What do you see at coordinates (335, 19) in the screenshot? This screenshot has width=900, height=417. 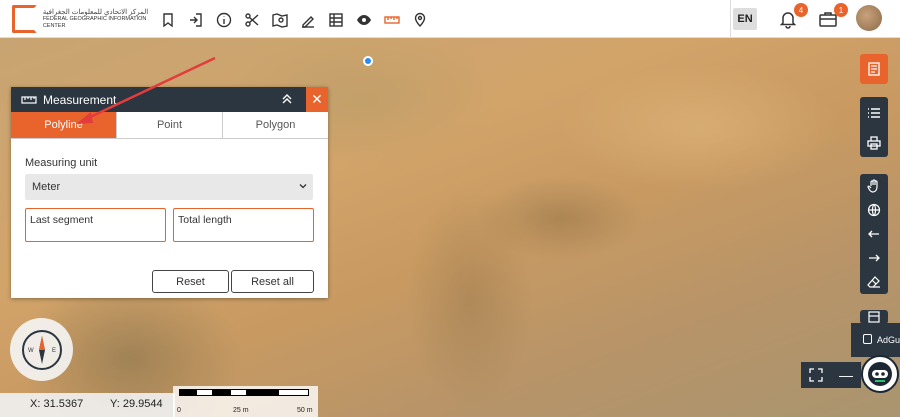 I see `table-icon` at bounding box center [335, 19].